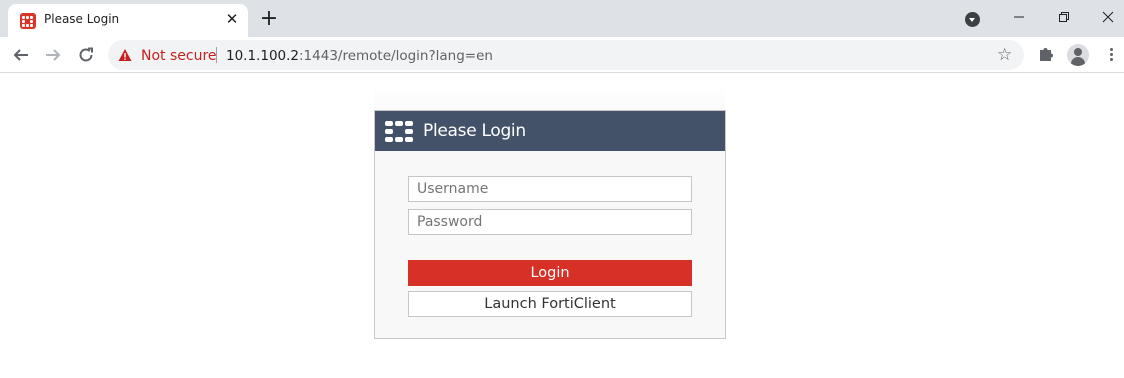  What do you see at coordinates (216, 55) in the screenshot?
I see `omnibox-separator` at bounding box center [216, 55].